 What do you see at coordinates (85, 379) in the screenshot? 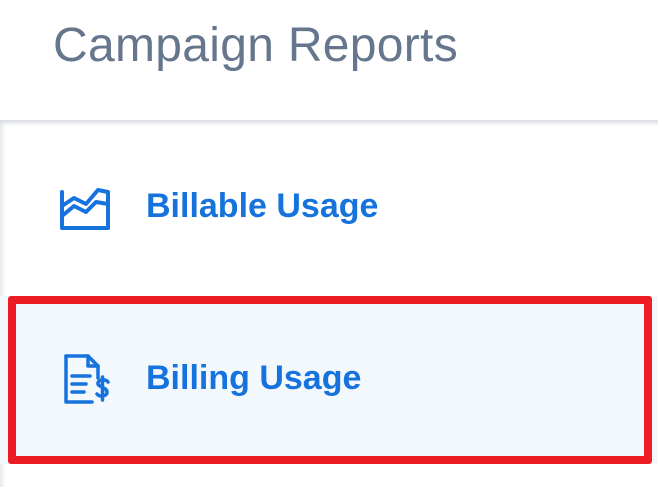
I see `invoice-dollar-icon` at bounding box center [85, 379].